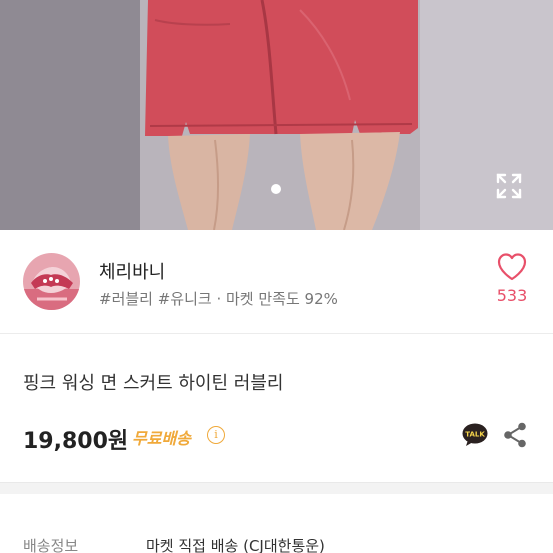  I want to click on shop-avatar, so click(51, 281).